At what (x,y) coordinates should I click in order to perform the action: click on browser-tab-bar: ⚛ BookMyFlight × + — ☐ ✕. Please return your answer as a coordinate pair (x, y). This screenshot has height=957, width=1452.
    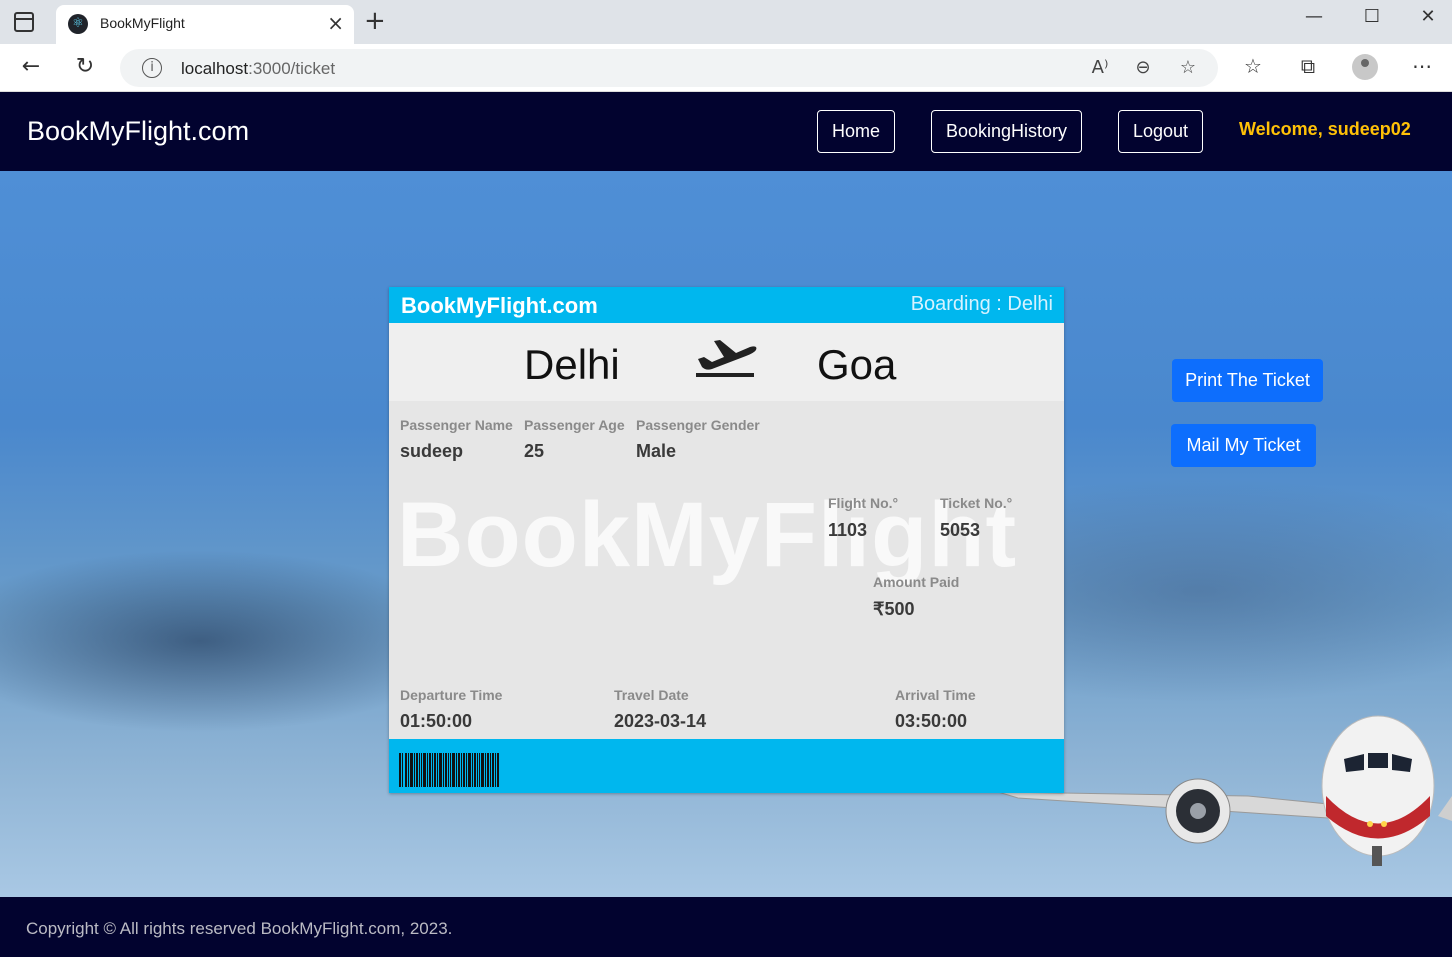
    Looking at the image, I should click on (726, 22).